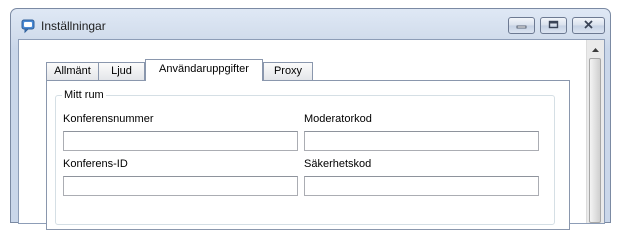  I want to click on conference-id-input, so click(180, 186).